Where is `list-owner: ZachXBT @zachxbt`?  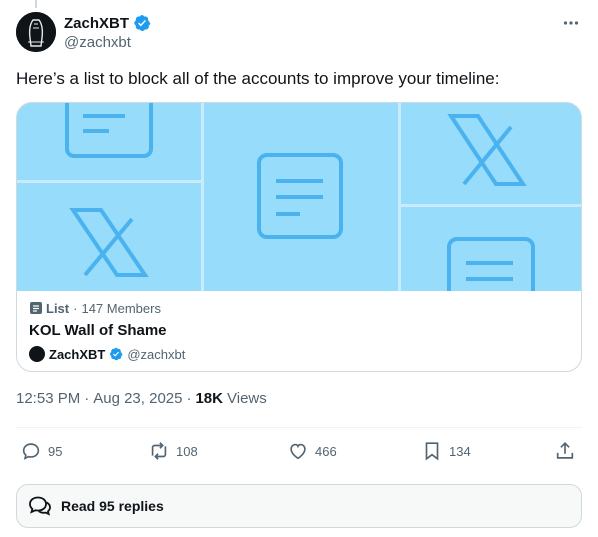 list-owner: ZachXBT @zachxbt is located at coordinates (299, 354).